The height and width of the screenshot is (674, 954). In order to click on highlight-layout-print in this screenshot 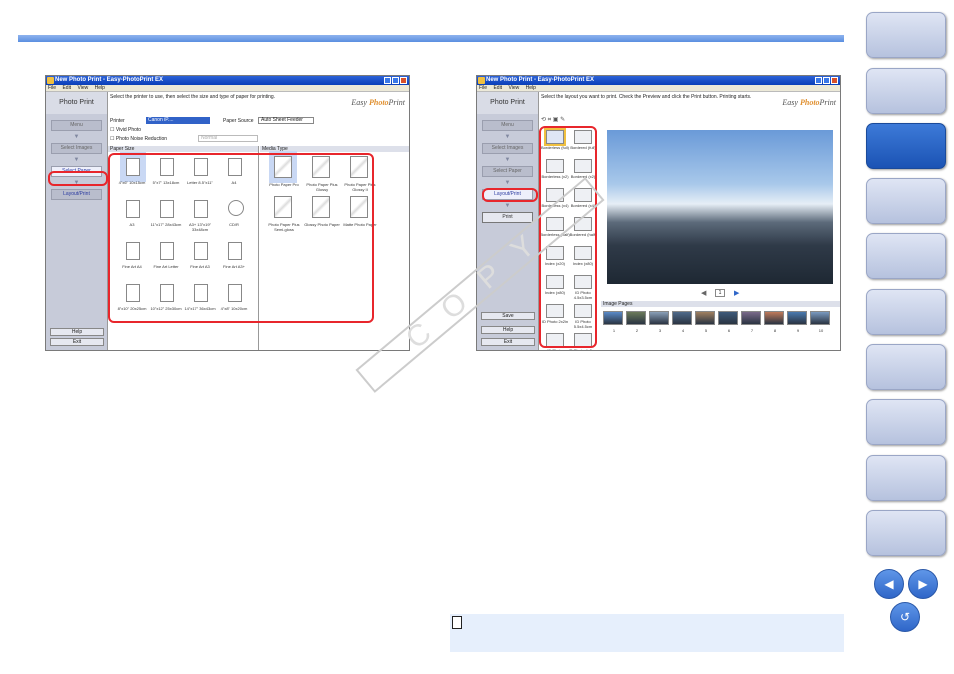, I will do `click(78, 178)`.